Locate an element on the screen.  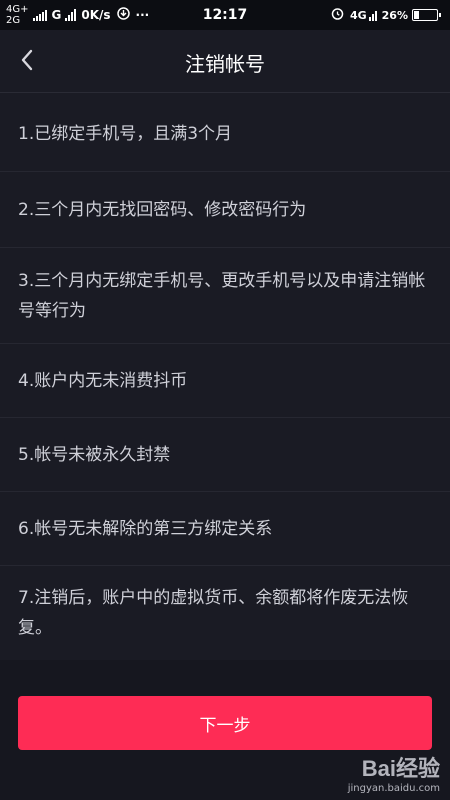
condition-item: 1.已绑定手机号，且满3个月 is located at coordinates (225, 134).